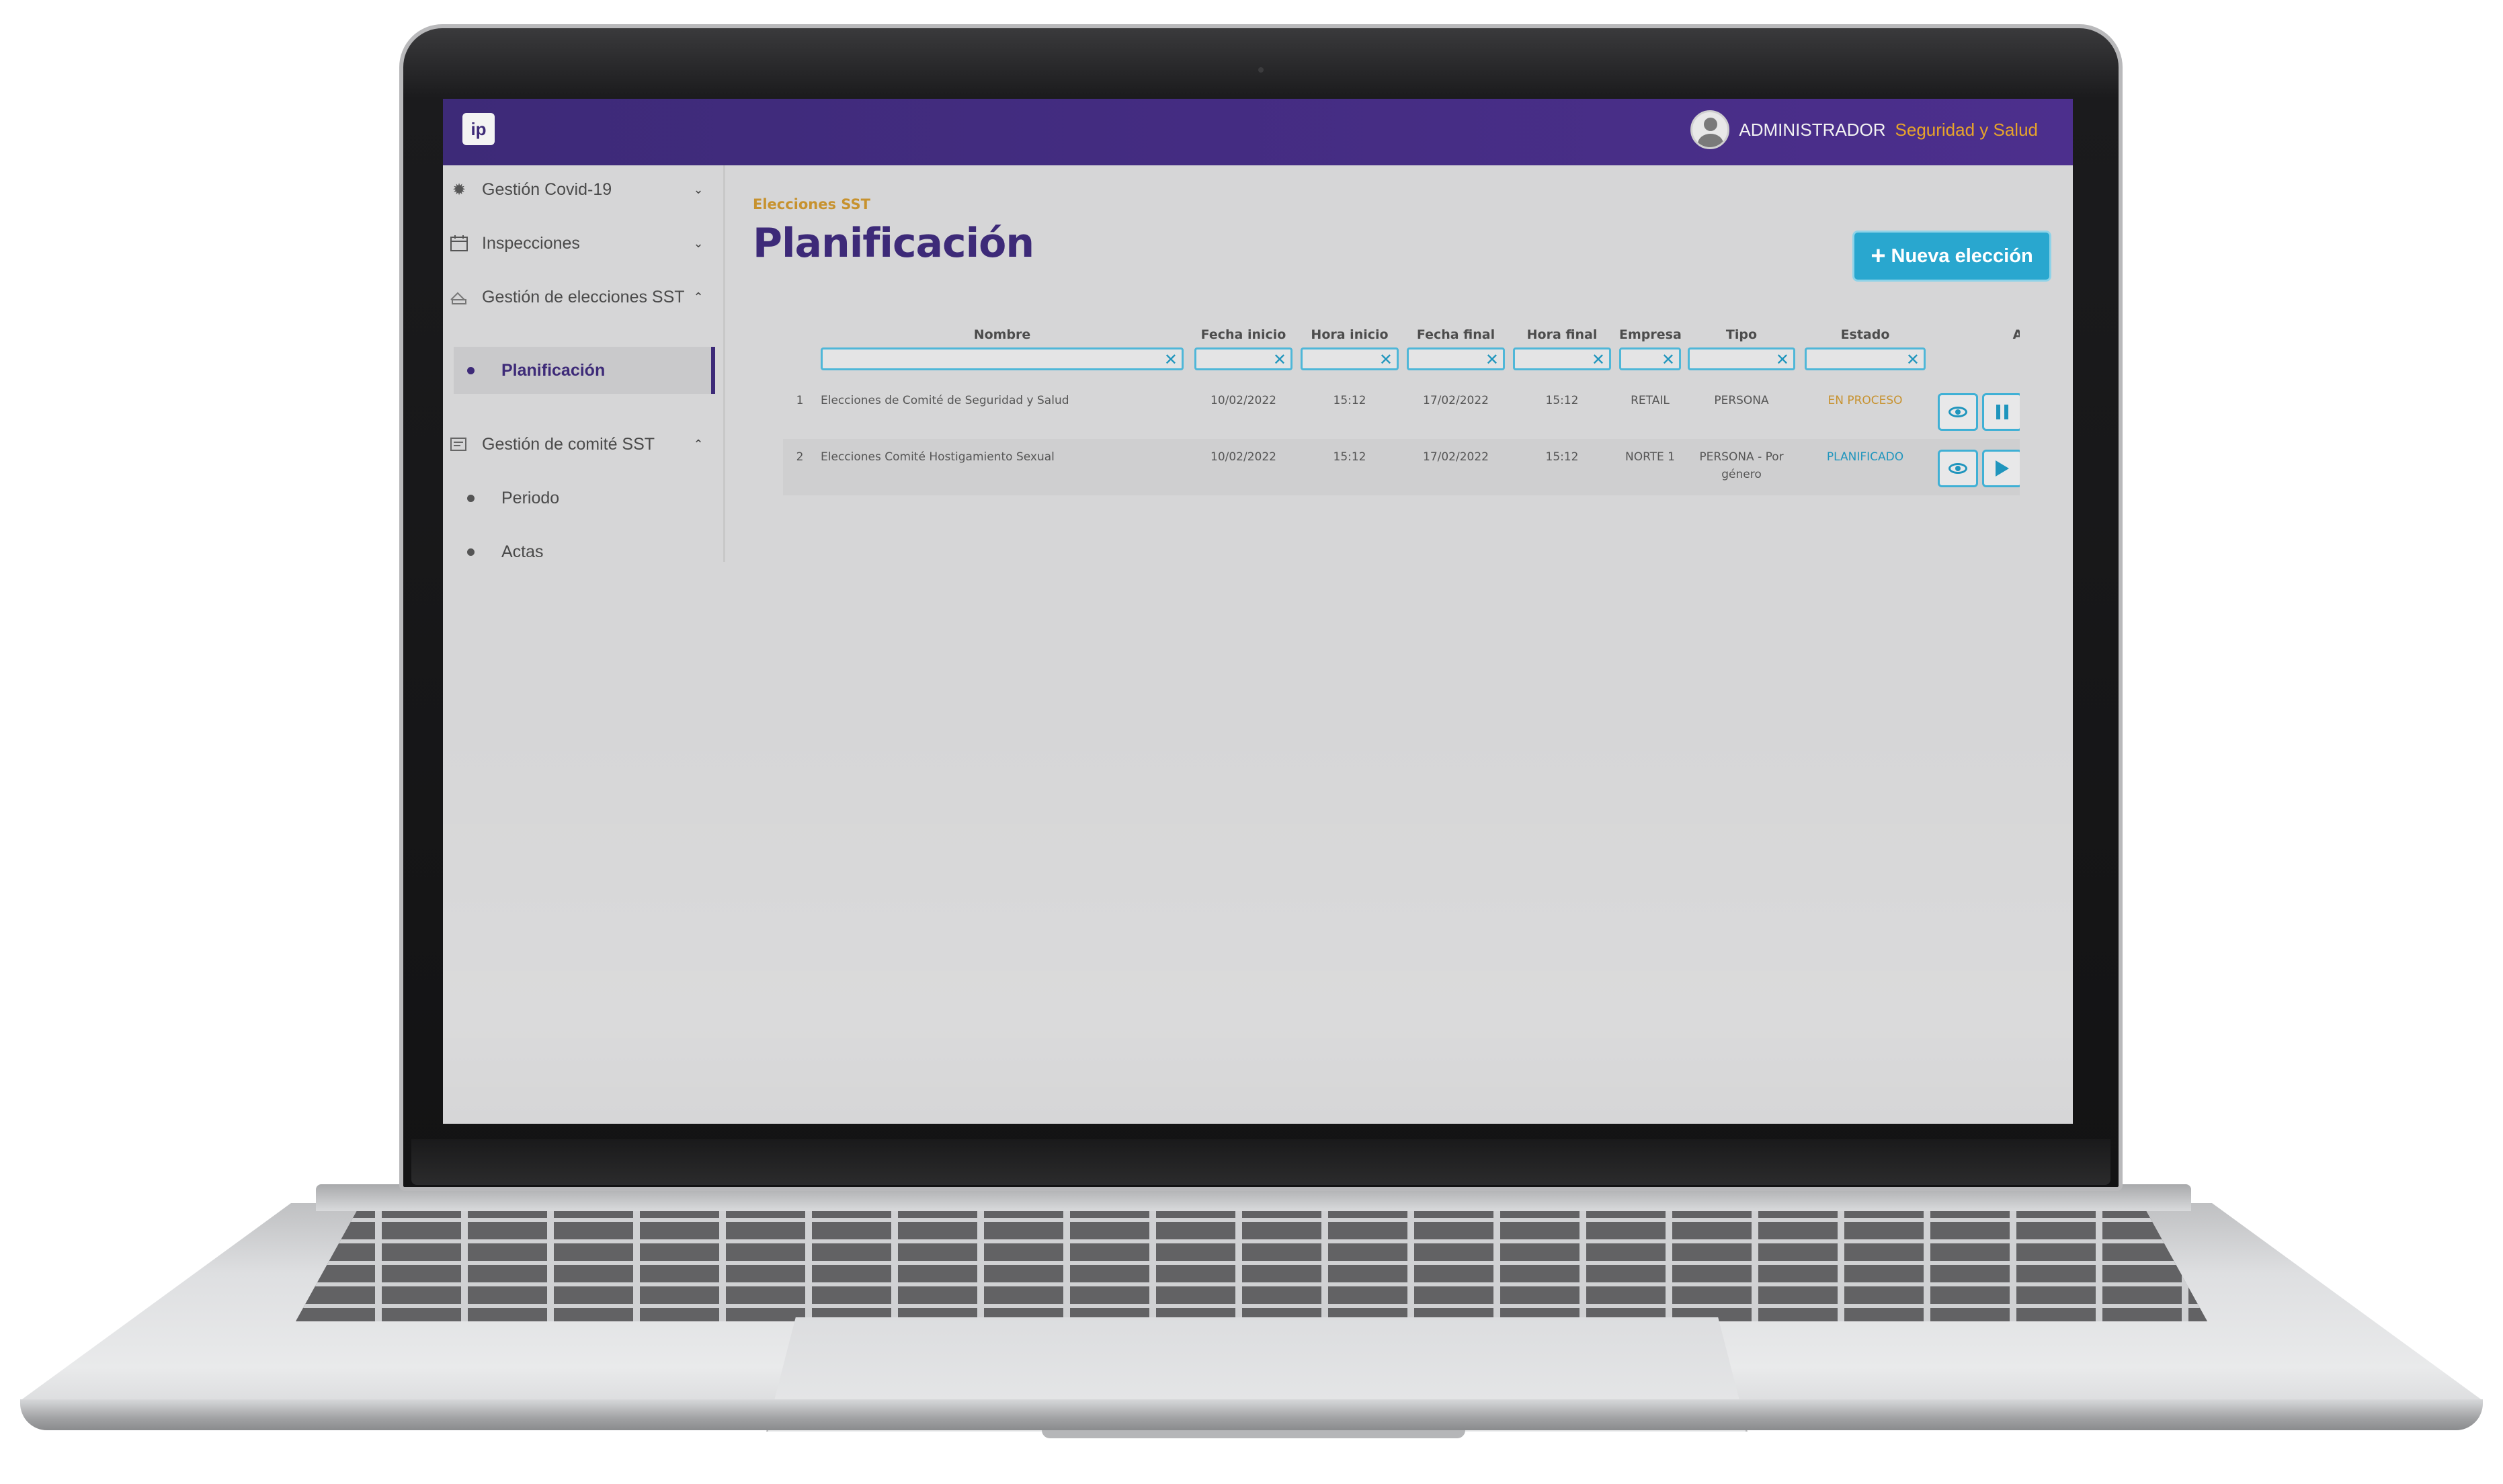 The image size is (2503, 1484). I want to click on column-header-tipo: Tipo, so click(1742, 336).